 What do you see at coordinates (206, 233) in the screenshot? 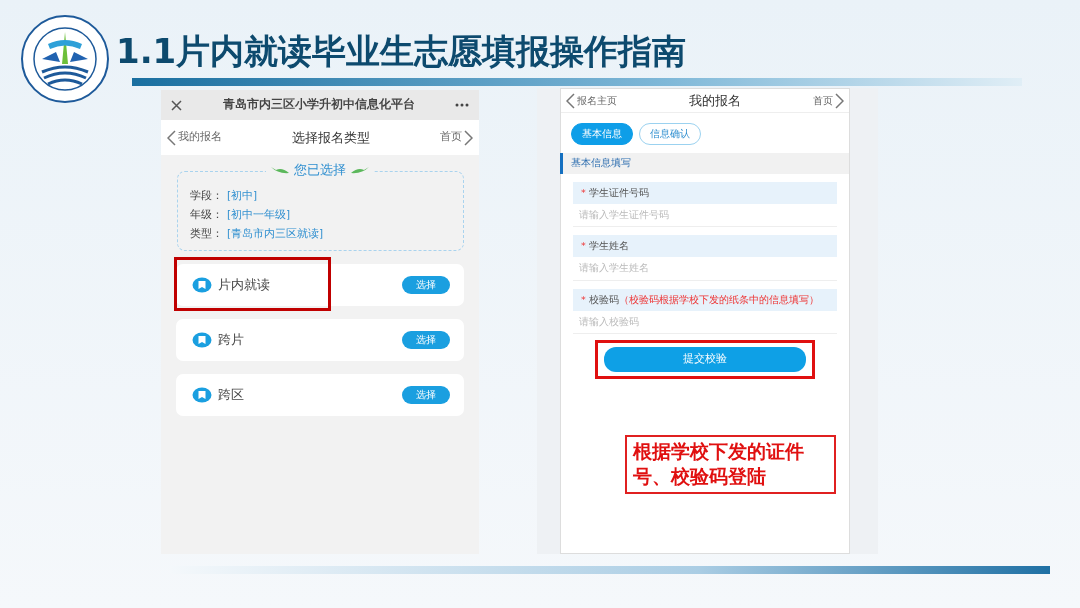
I see `field-label: 类型：` at bounding box center [206, 233].